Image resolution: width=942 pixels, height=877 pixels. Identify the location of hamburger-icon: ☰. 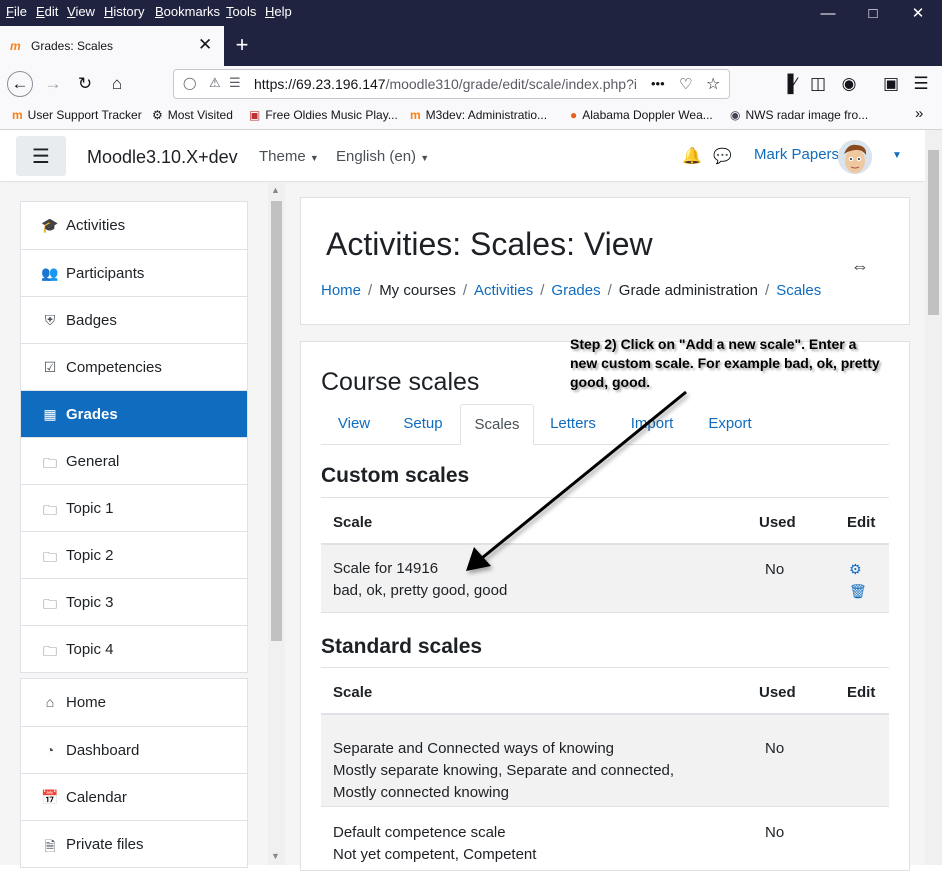
(41, 156).